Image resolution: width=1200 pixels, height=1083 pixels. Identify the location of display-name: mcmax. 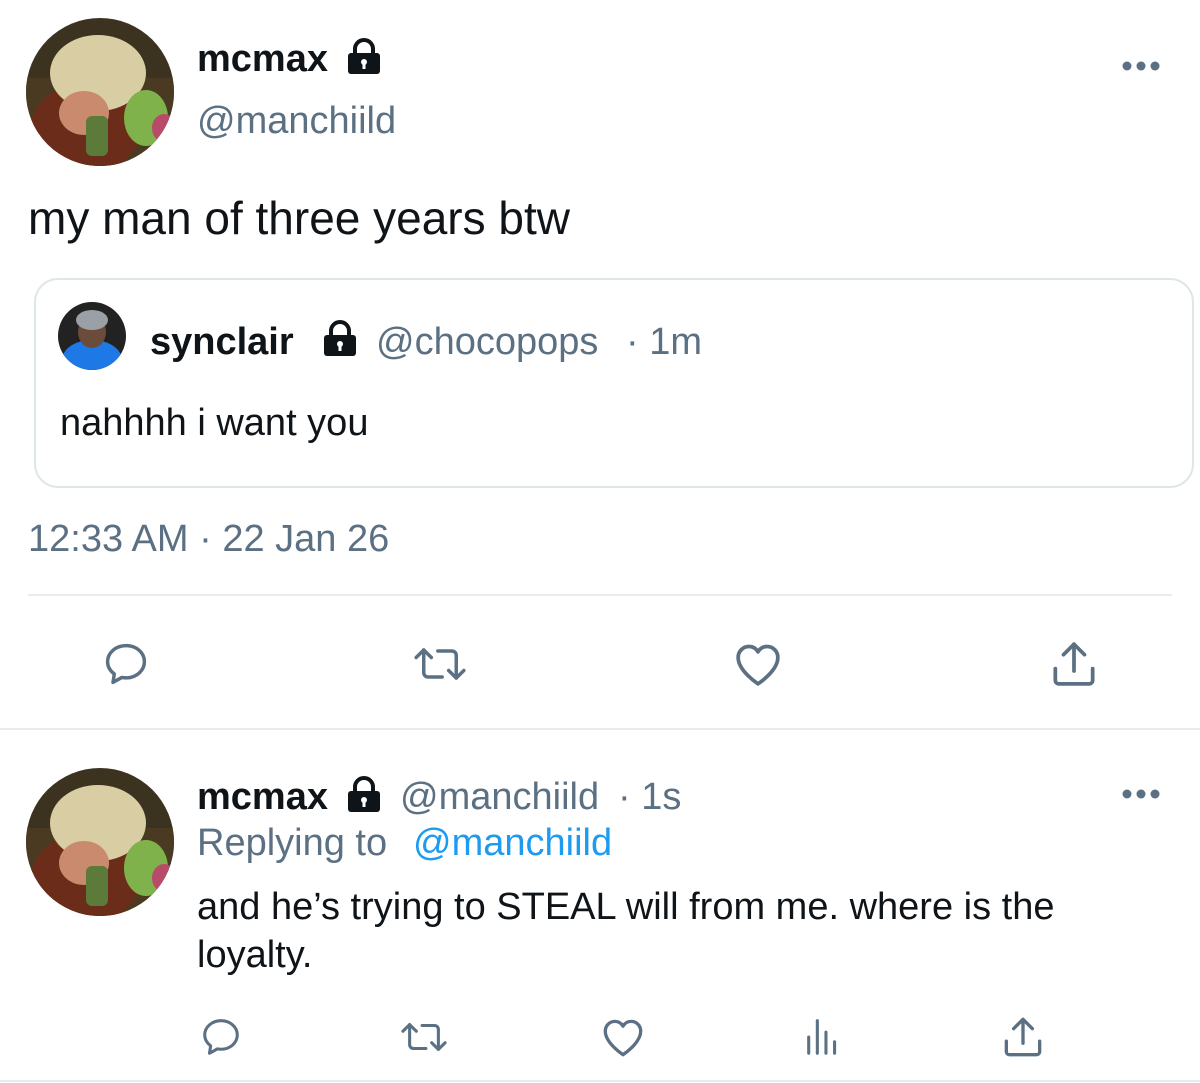
(262, 59).